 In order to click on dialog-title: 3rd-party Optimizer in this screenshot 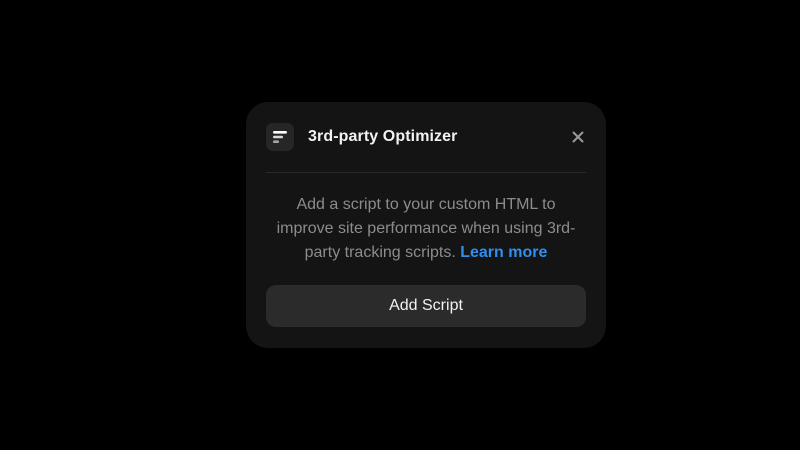, I will do `click(383, 136)`.